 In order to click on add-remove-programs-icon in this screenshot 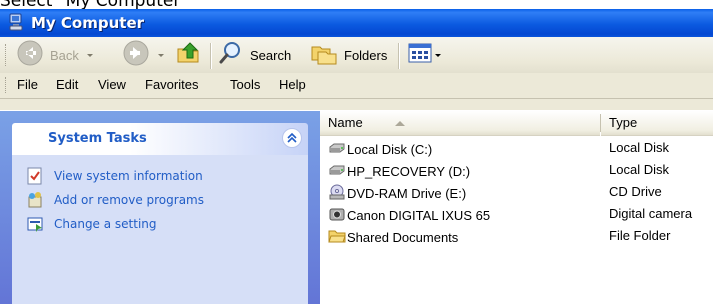, I will do `click(35, 200)`.